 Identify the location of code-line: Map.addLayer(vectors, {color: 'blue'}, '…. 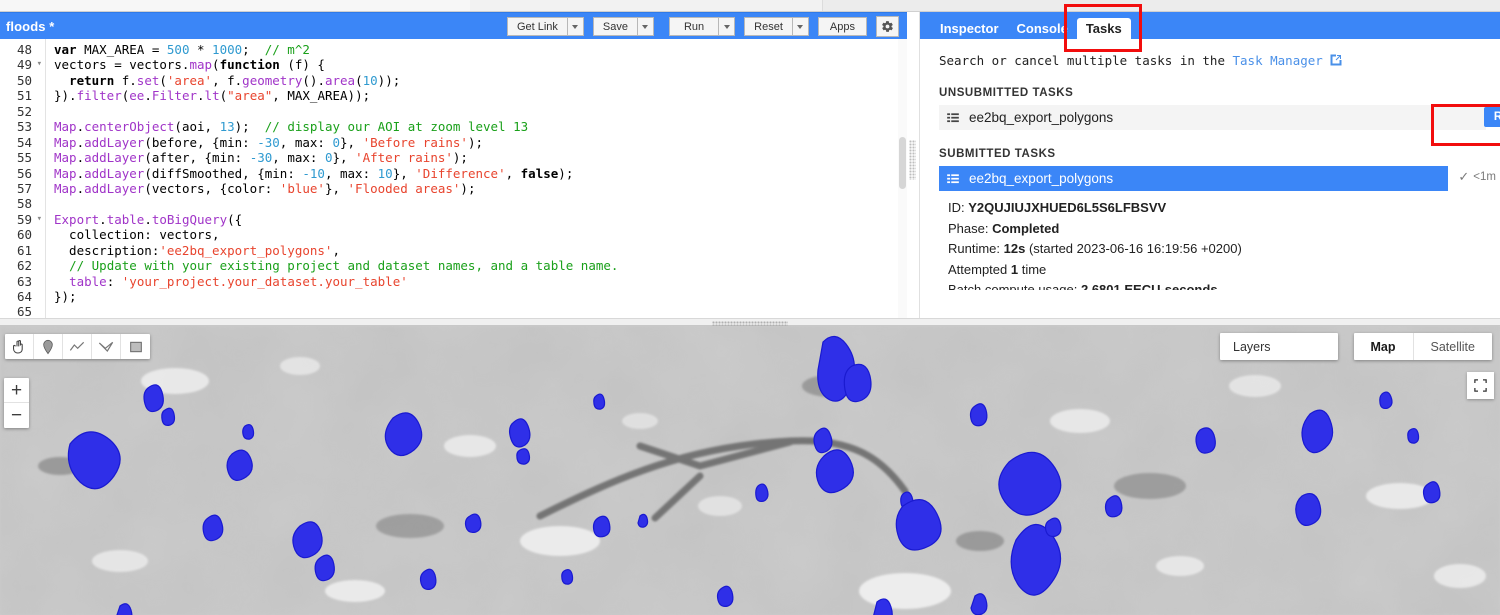
(265, 188).